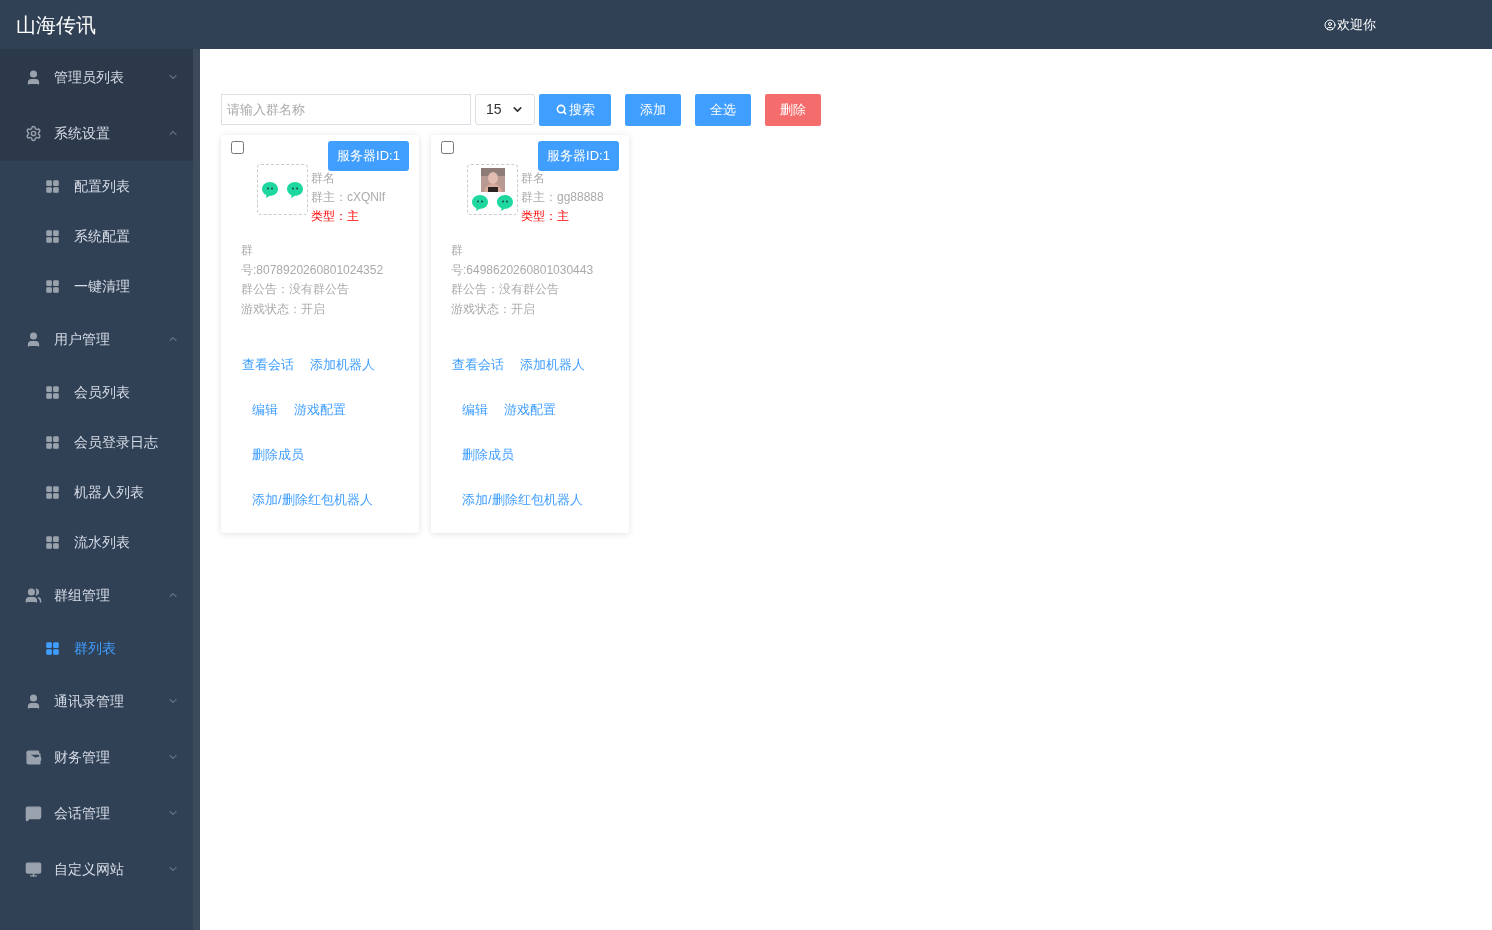  What do you see at coordinates (82, 813) in the screenshot?
I see `menu-label: 会话管理` at bounding box center [82, 813].